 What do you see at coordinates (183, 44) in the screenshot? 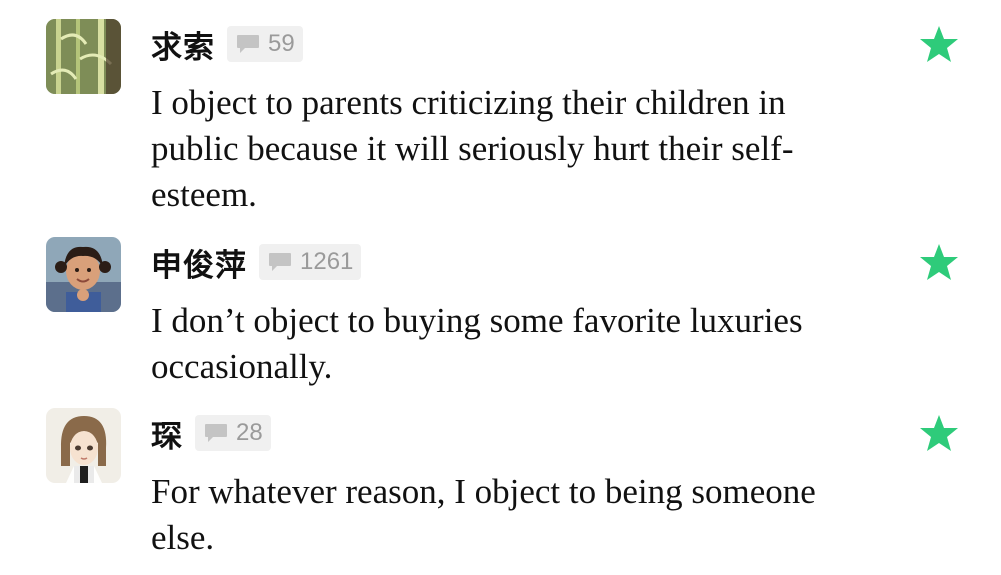
I see `username: 求索` at bounding box center [183, 44].